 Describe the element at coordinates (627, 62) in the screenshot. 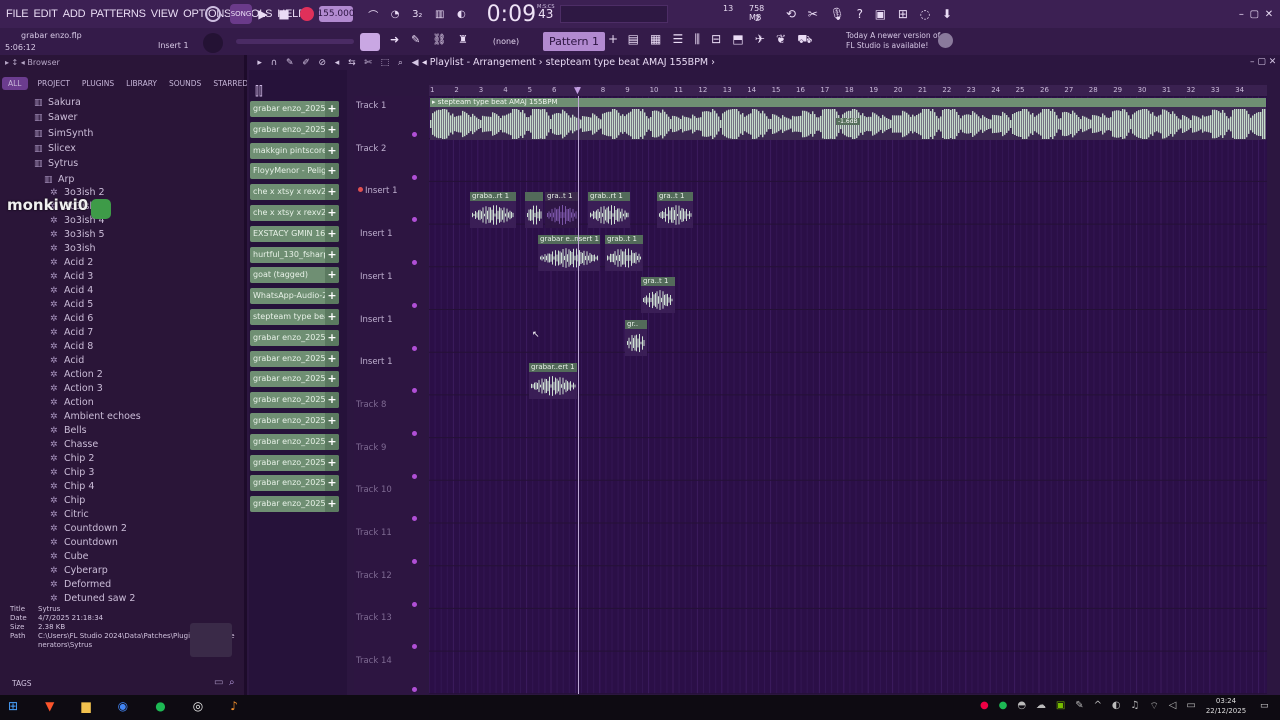

I see `playlist-pattern: stepteam type beat AMAJ 155BPM` at that location.